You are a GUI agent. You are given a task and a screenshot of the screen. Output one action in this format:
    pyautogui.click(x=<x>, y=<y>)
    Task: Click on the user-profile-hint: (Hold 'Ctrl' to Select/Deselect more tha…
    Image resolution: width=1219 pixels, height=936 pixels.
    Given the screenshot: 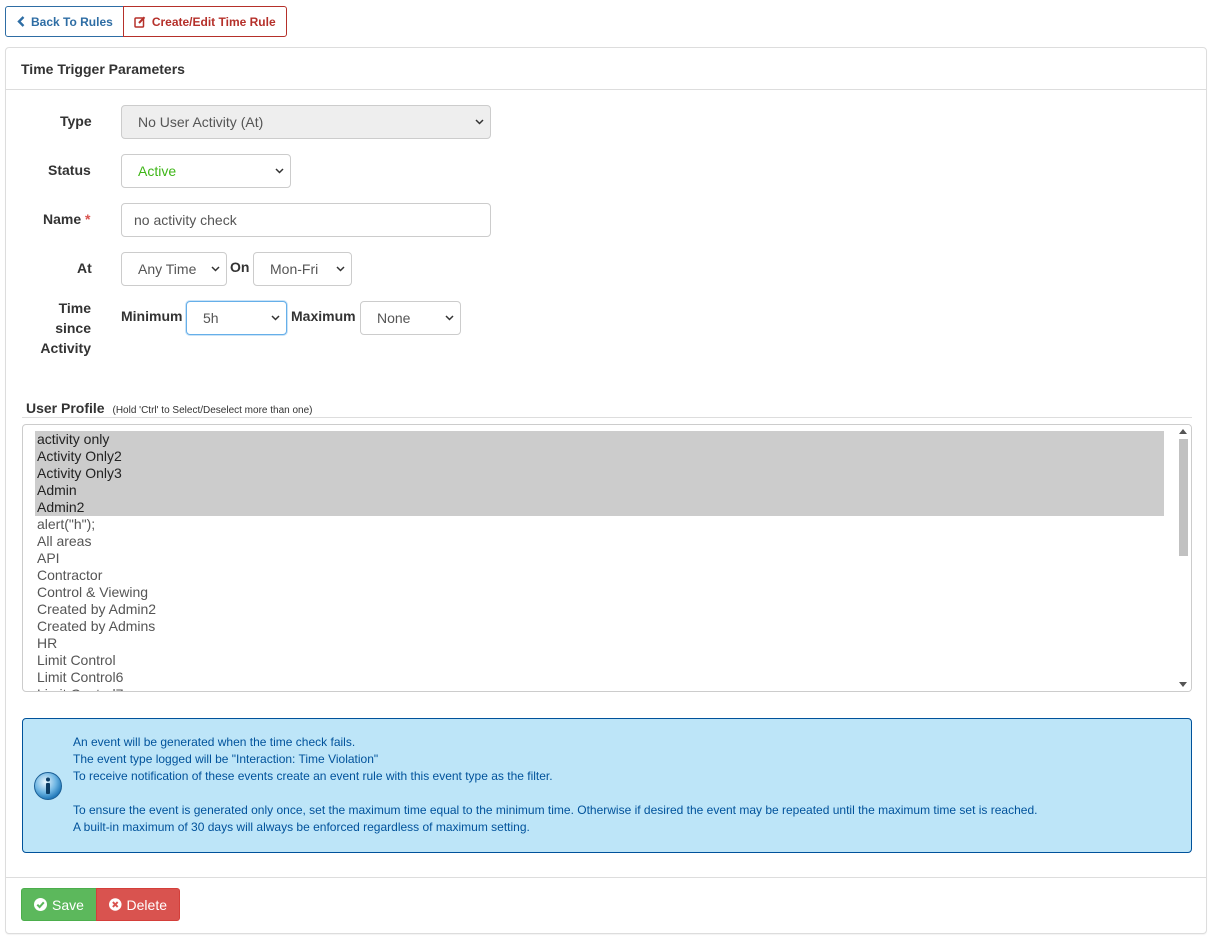 What is the action you would take?
    pyautogui.click(x=212, y=410)
    